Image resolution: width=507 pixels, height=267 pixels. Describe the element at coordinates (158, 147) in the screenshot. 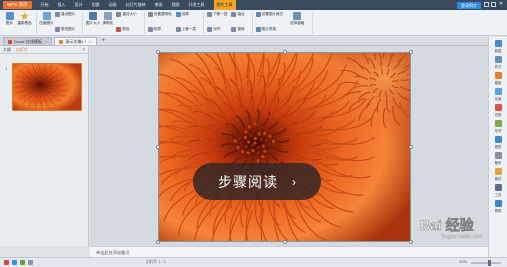

I see `resize-handle-w` at that location.